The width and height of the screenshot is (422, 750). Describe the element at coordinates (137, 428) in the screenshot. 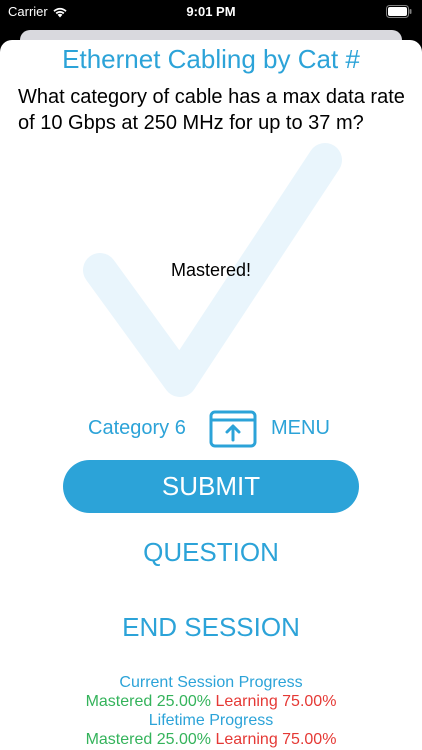

I see `selected-answer: Category 6` at that location.